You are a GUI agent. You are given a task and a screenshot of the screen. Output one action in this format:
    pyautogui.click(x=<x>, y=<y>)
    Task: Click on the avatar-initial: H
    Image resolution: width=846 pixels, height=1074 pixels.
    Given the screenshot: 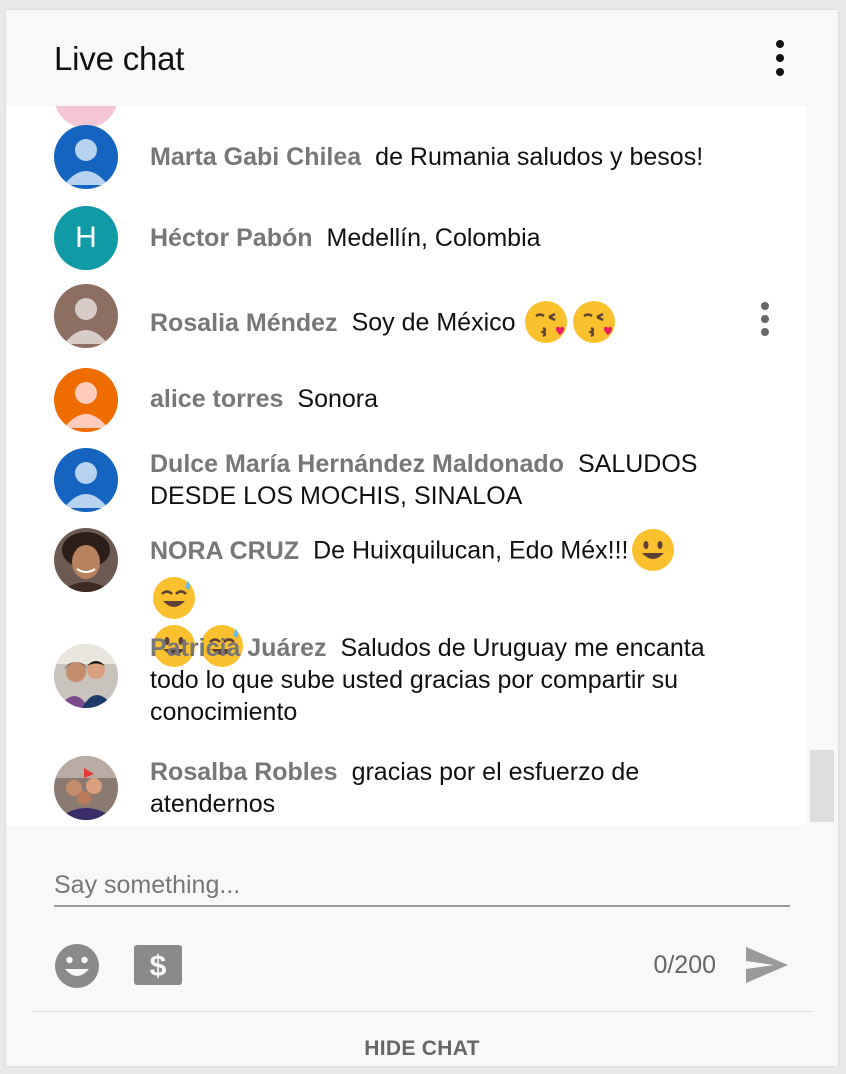 What is the action you would take?
    pyautogui.click(x=86, y=237)
    